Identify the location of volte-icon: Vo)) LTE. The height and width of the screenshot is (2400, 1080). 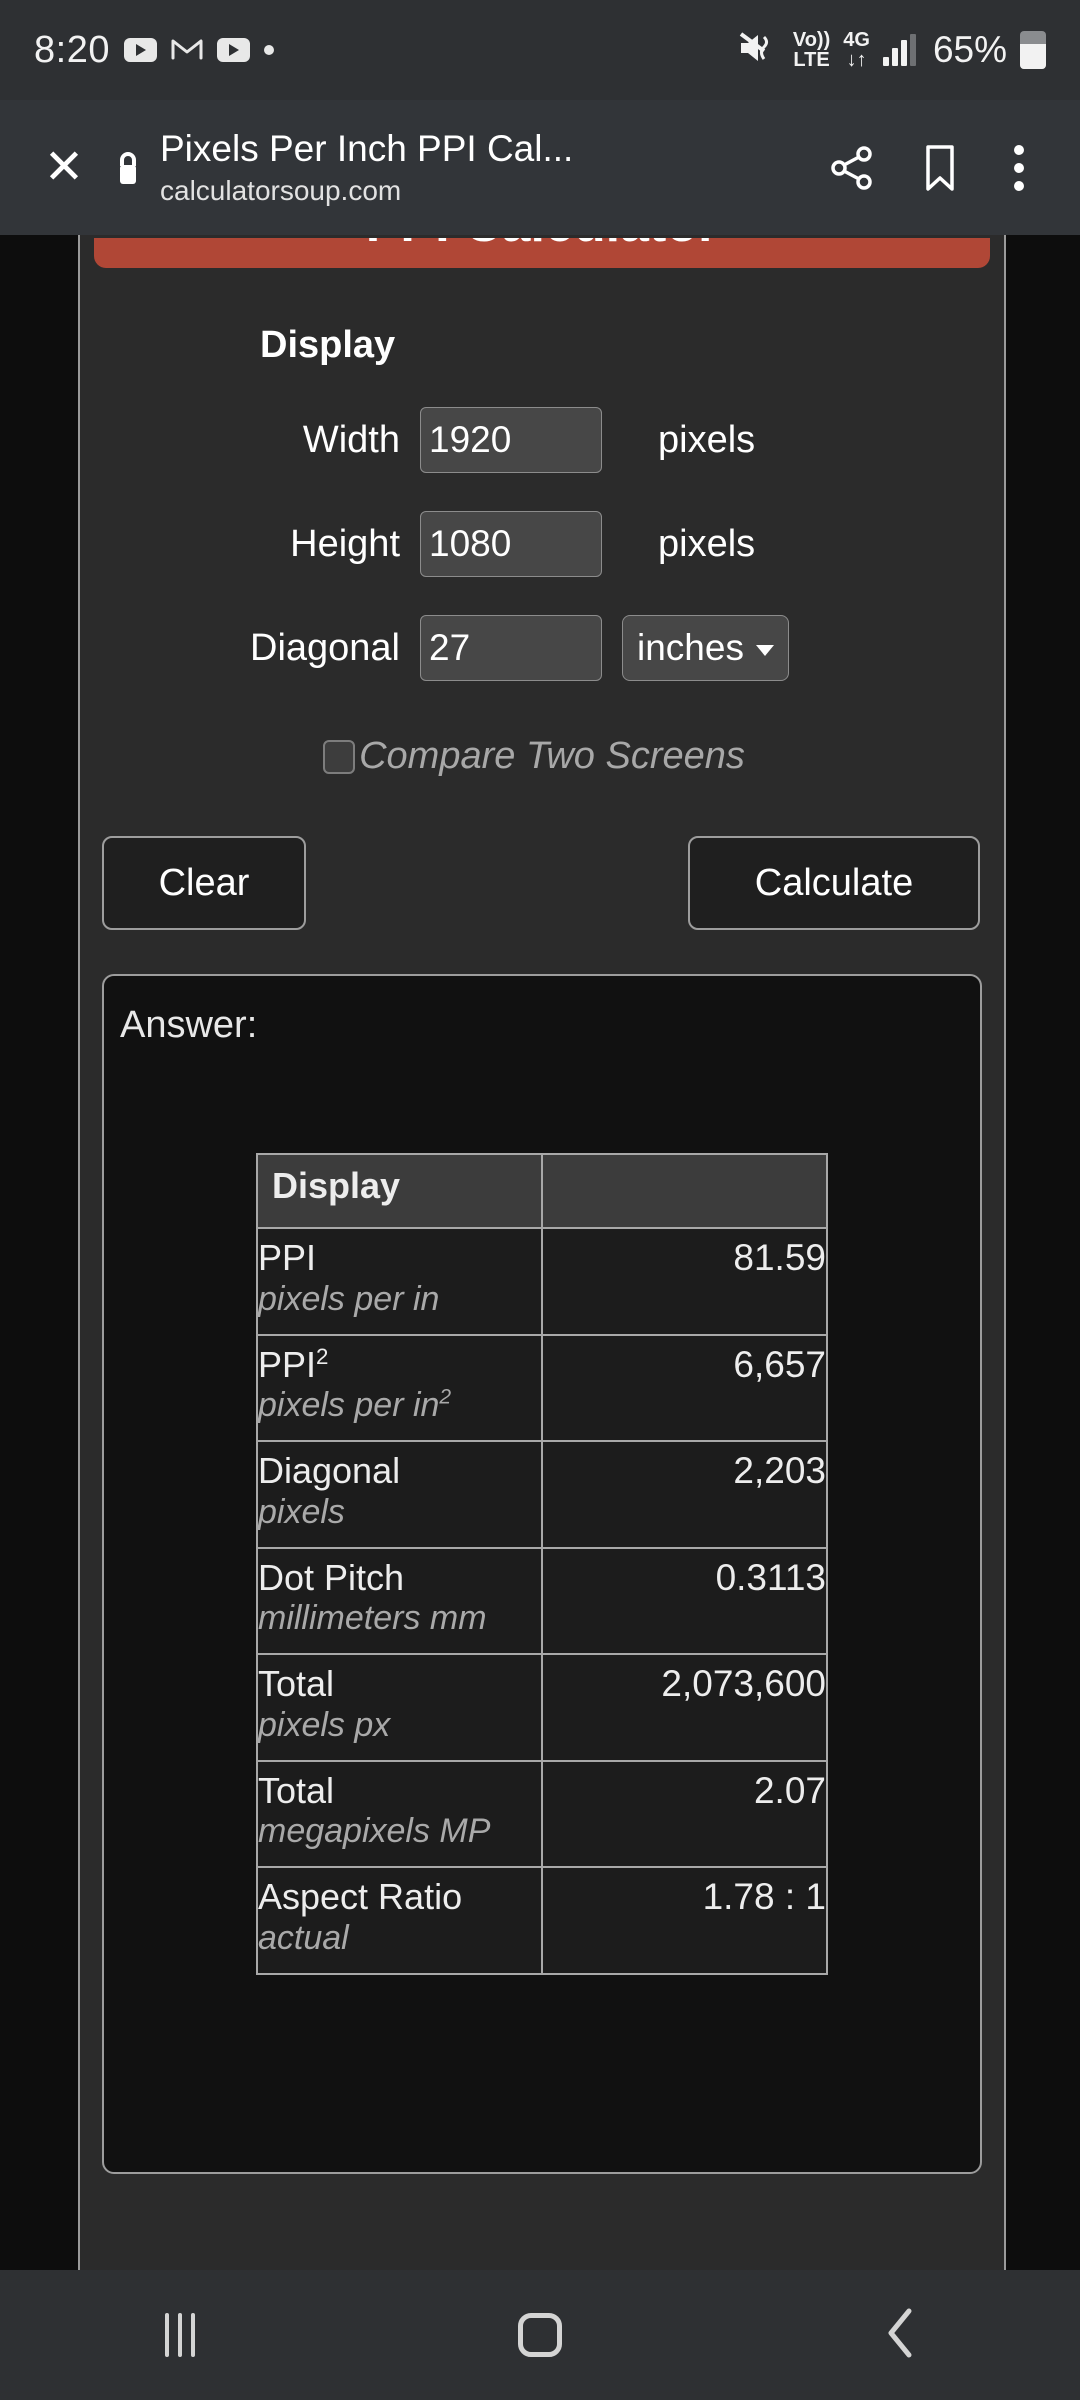
(811, 50).